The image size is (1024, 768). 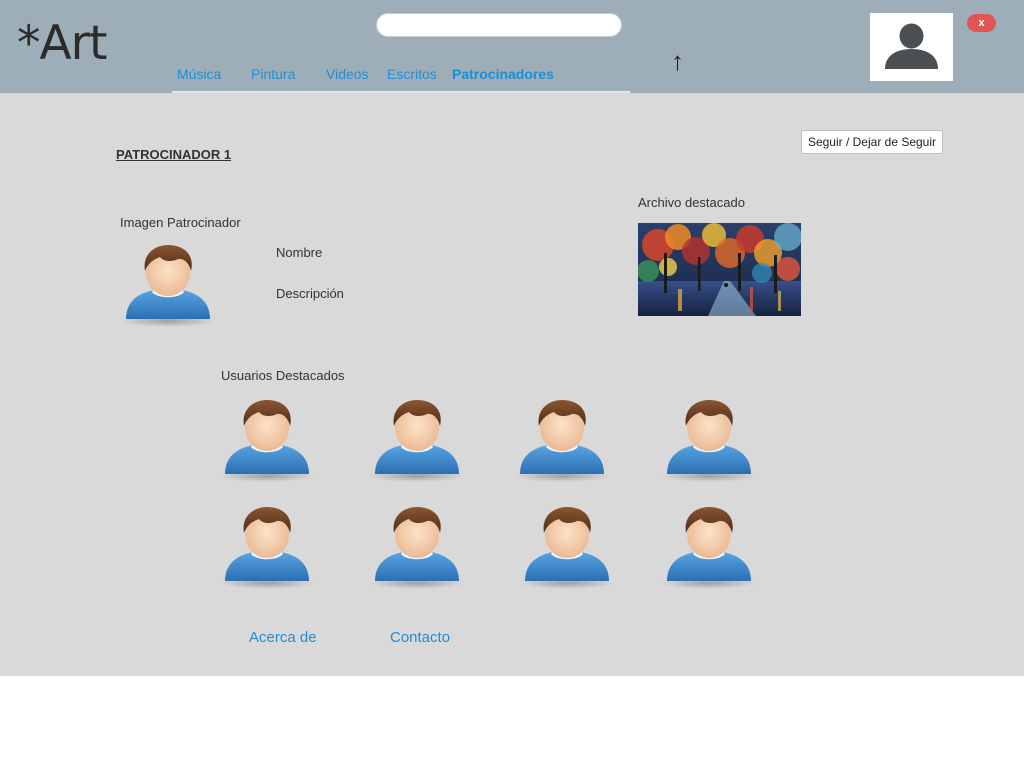 What do you see at coordinates (299, 252) in the screenshot?
I see `sponsor-name-label: Nombre` at bounding box center [299, 252].